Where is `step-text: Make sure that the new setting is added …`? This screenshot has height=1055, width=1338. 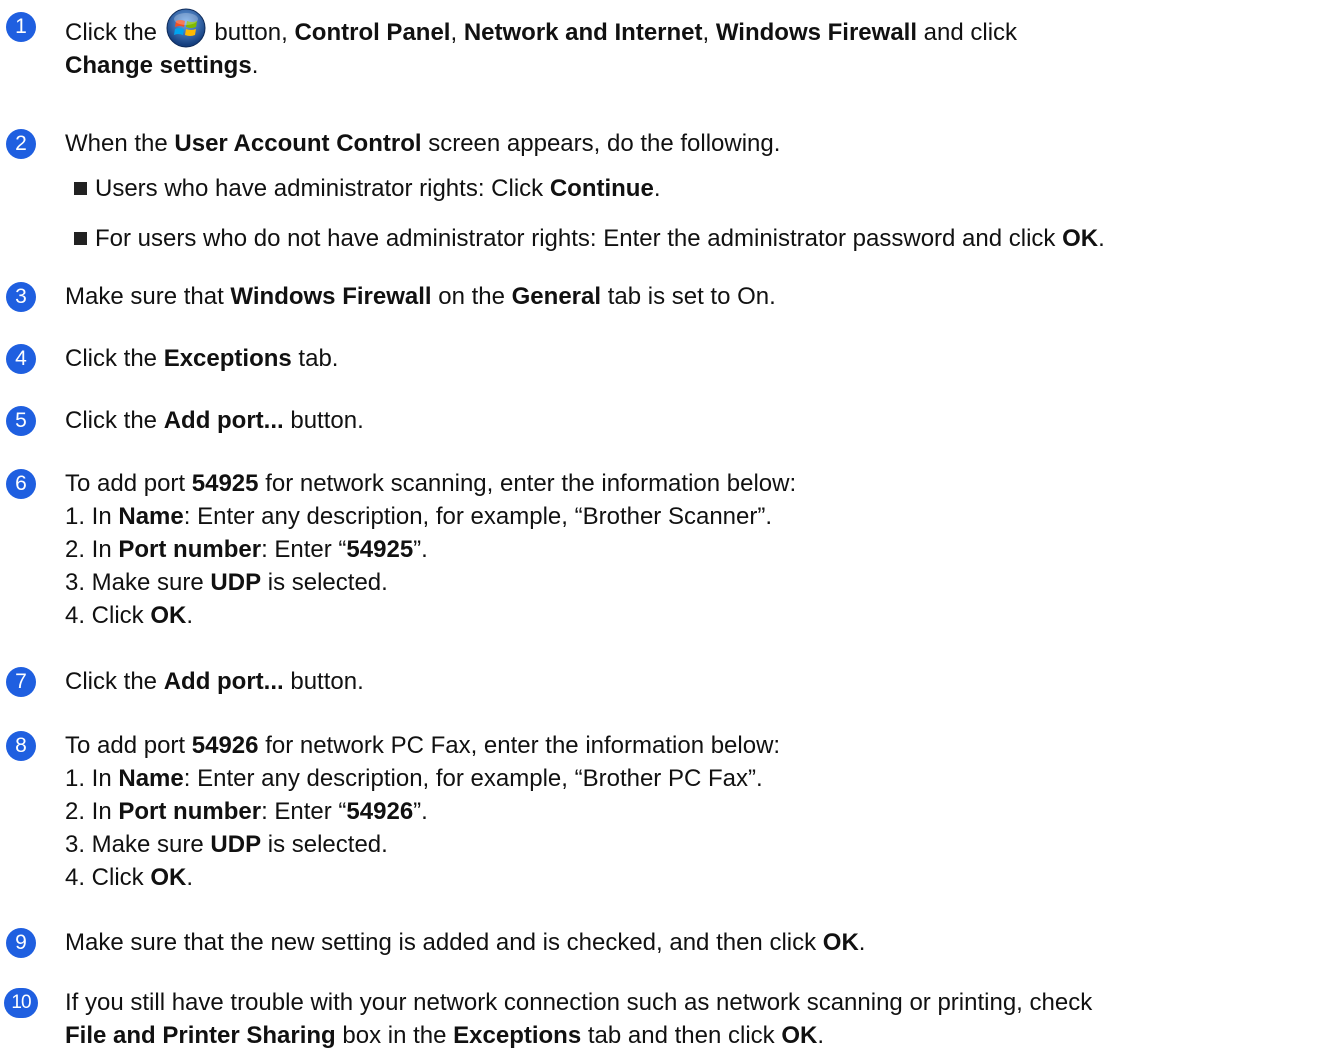
step-text: Make sure that the new setting is added … is located at coordinates (465, 942).